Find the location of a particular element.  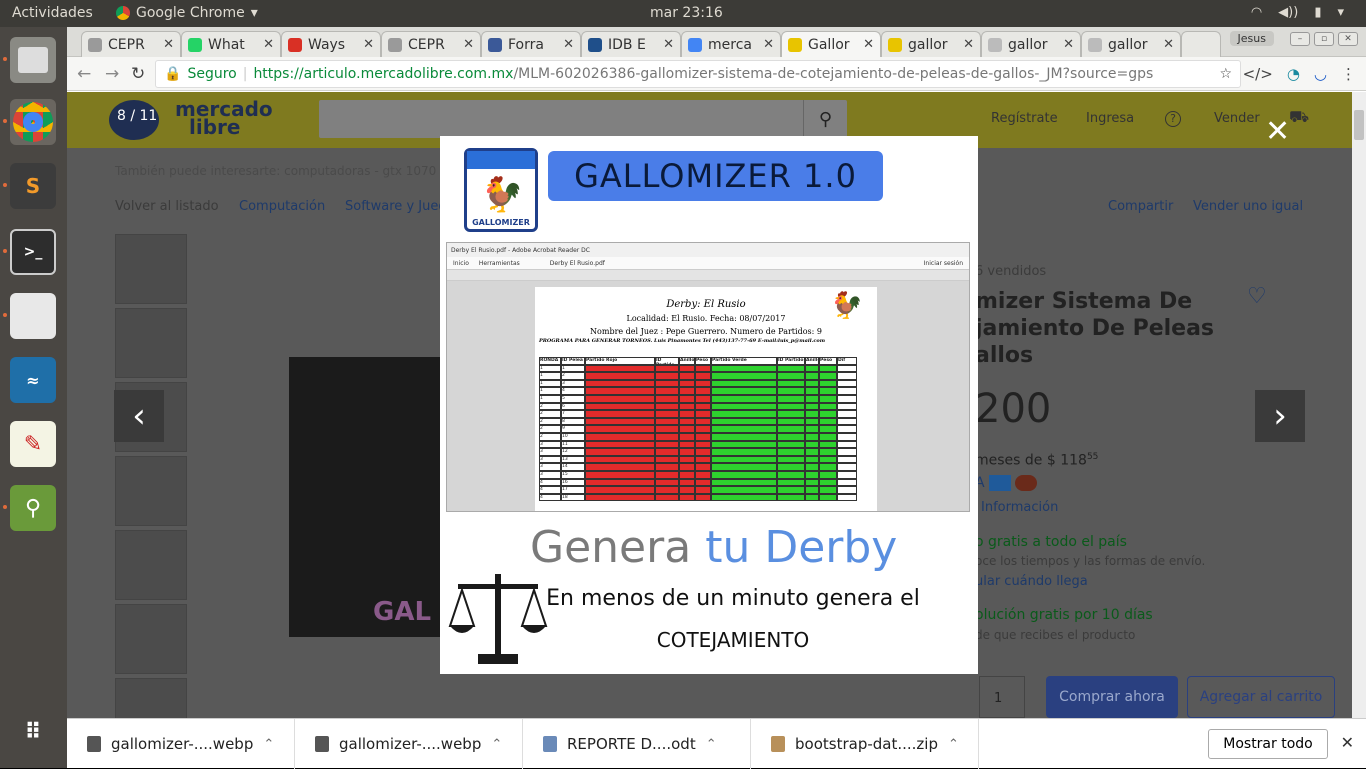

maximize-button: ▫ is located at coordinates (1324, 39).